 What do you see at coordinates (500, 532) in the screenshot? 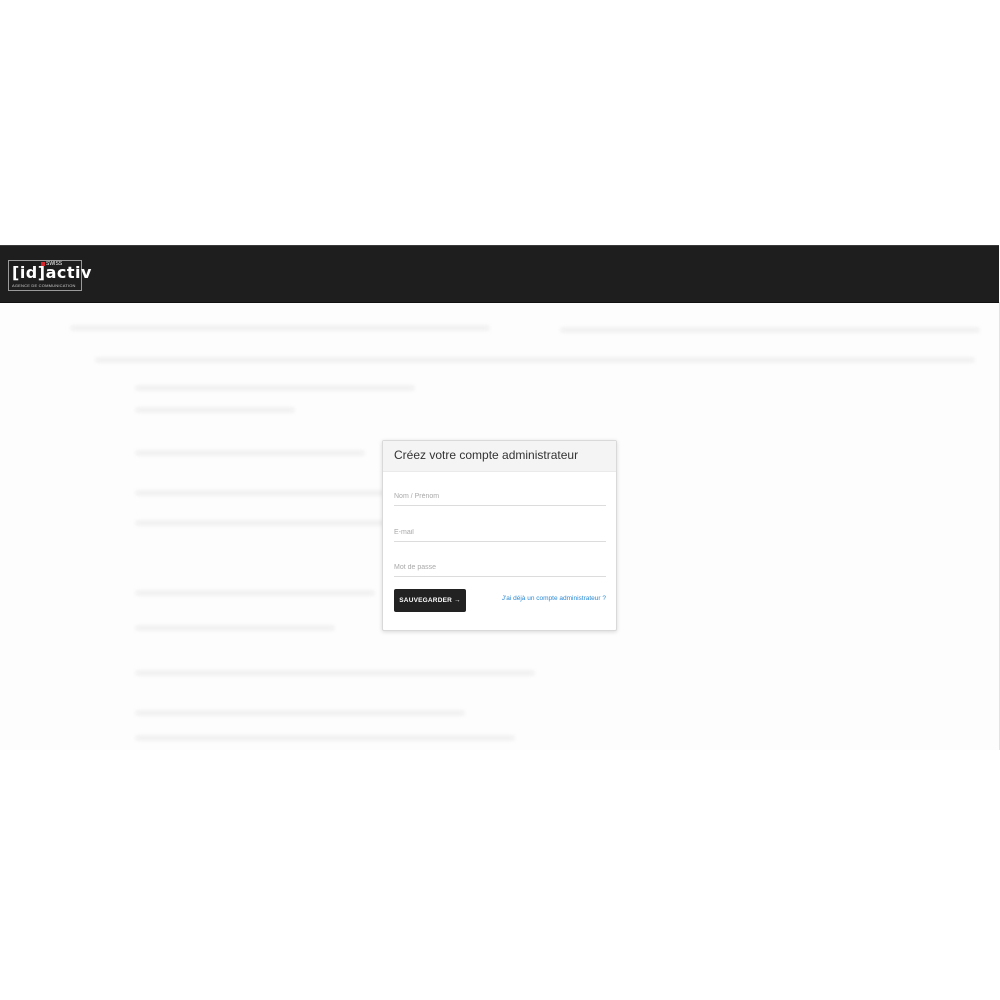
I see `email-input` at bounding box center [500, 532].